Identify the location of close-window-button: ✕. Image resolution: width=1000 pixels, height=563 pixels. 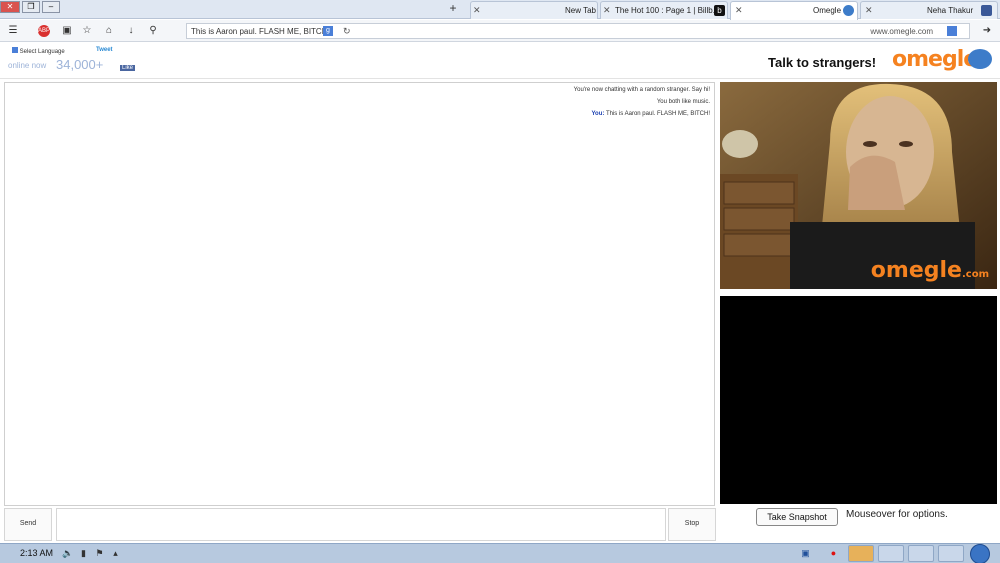
(10, 7).